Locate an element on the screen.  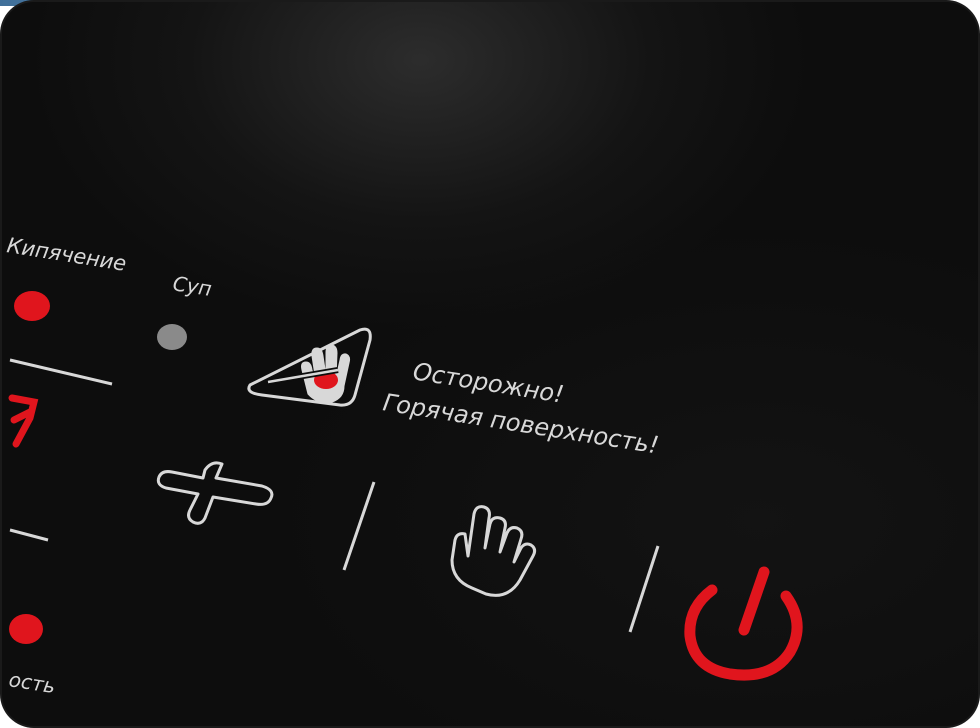
plus-button is located at coordinates (215, 493).